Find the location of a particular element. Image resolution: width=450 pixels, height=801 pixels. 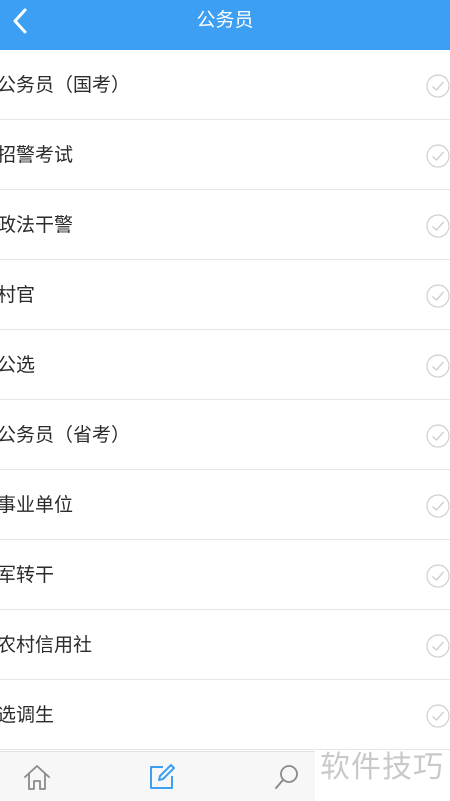

app-header: 公务员 is located at coordinates (225, 25).